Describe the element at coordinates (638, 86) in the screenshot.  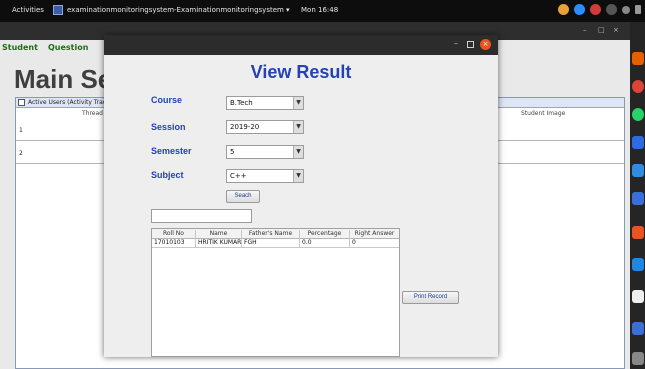
I see `chrome-dock-icon` at that location.